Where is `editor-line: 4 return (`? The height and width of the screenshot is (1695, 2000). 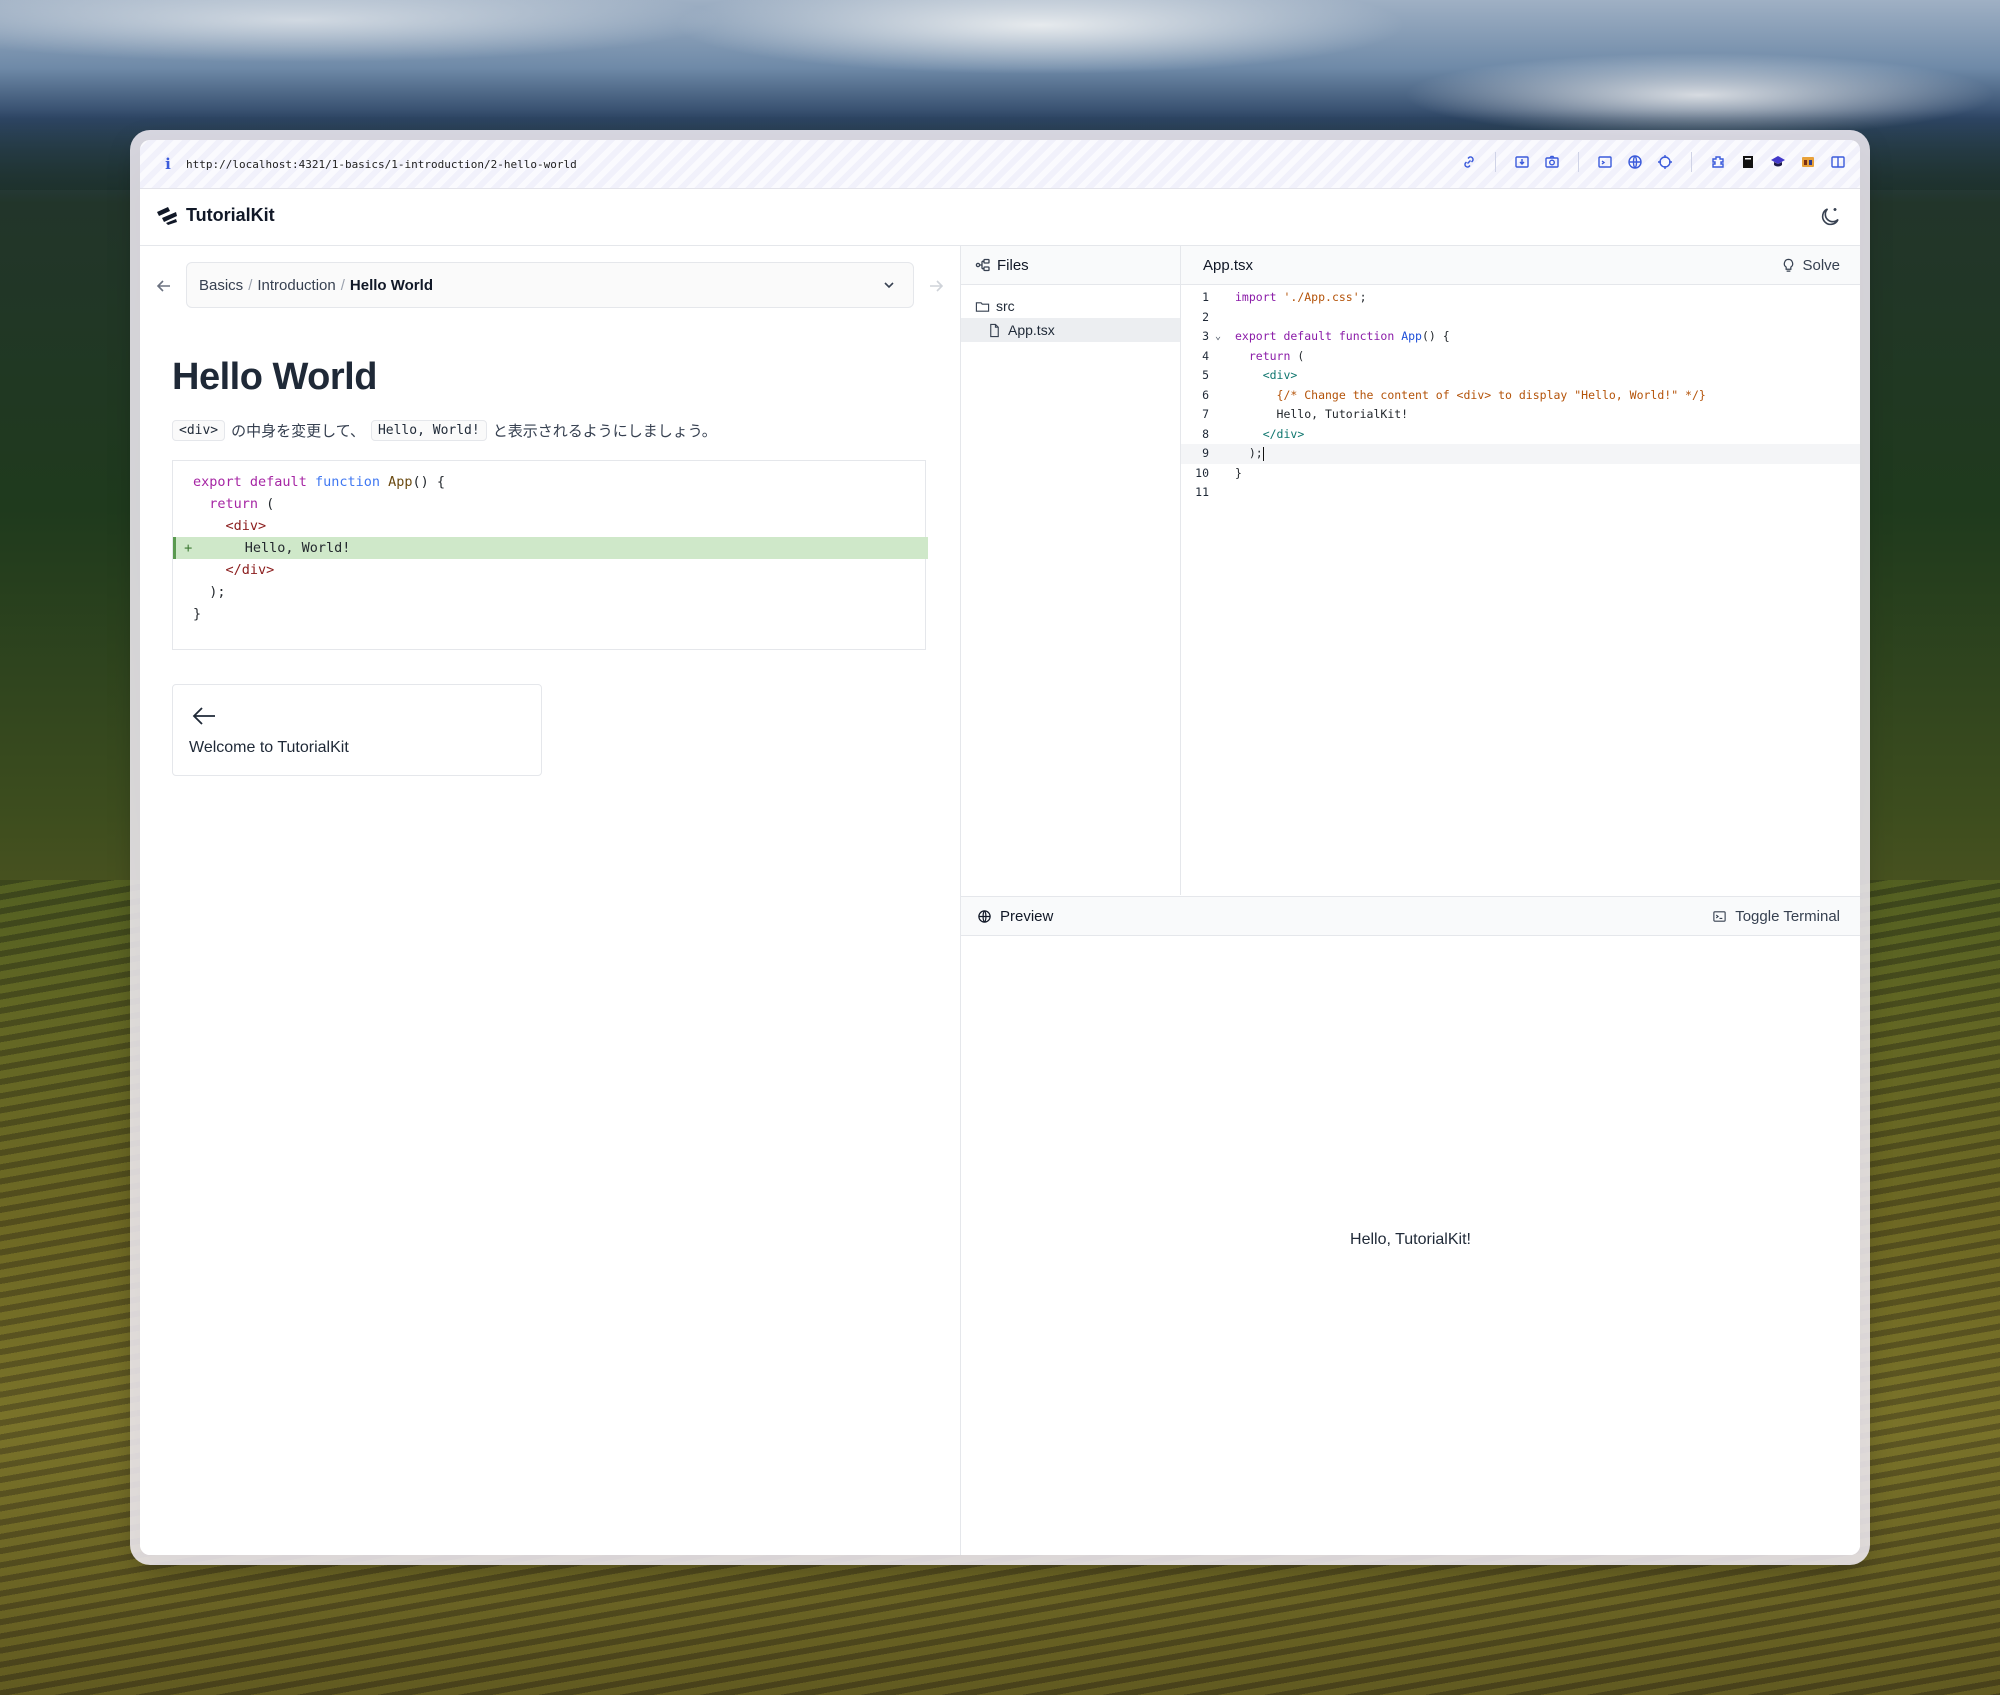
editor-line: 4 return ( is located at coordinates (1520, 357).